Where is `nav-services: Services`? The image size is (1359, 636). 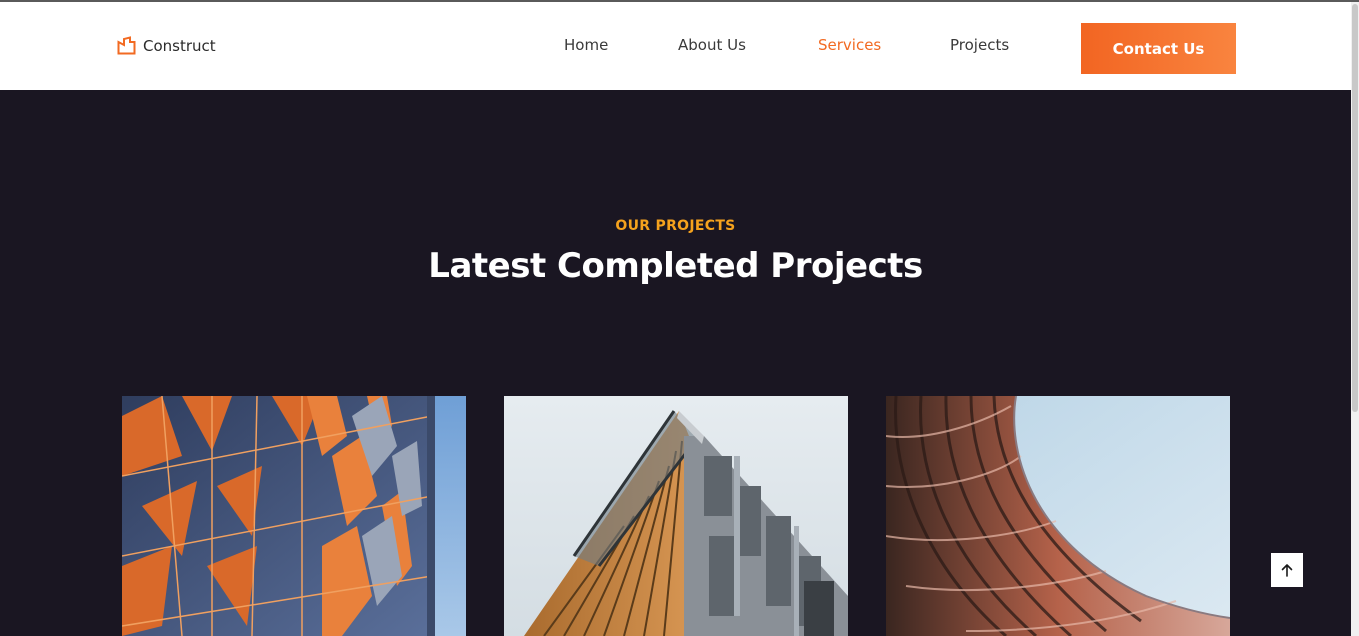 nav-services: Services is located at coordinates (849, 45).